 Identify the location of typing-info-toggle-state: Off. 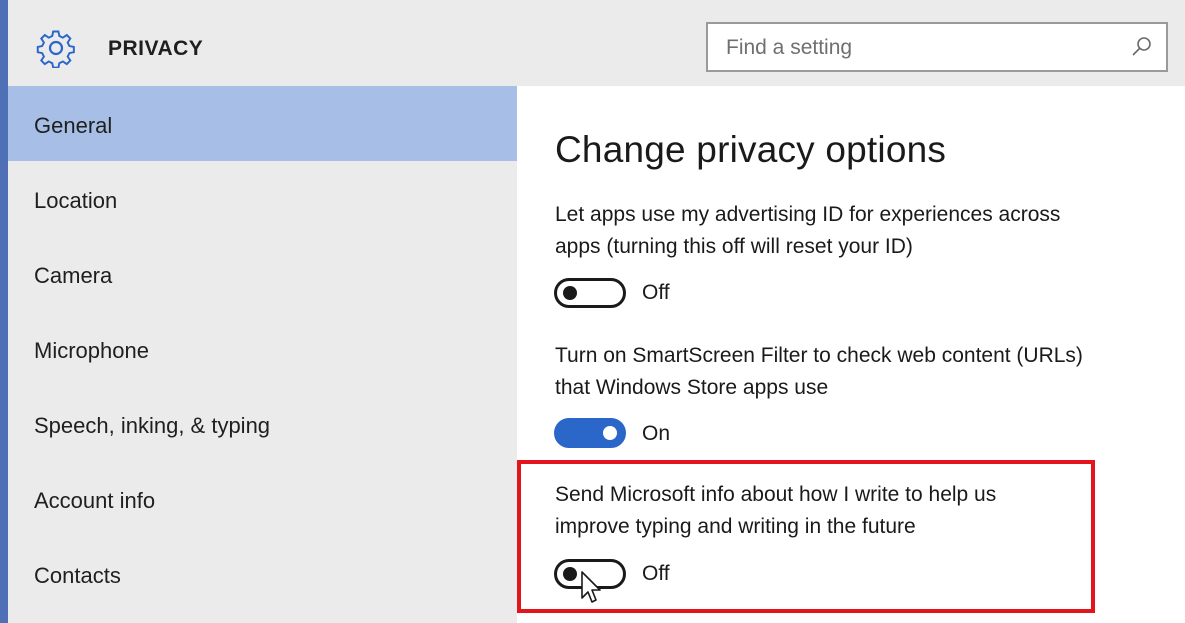
(656, 573).